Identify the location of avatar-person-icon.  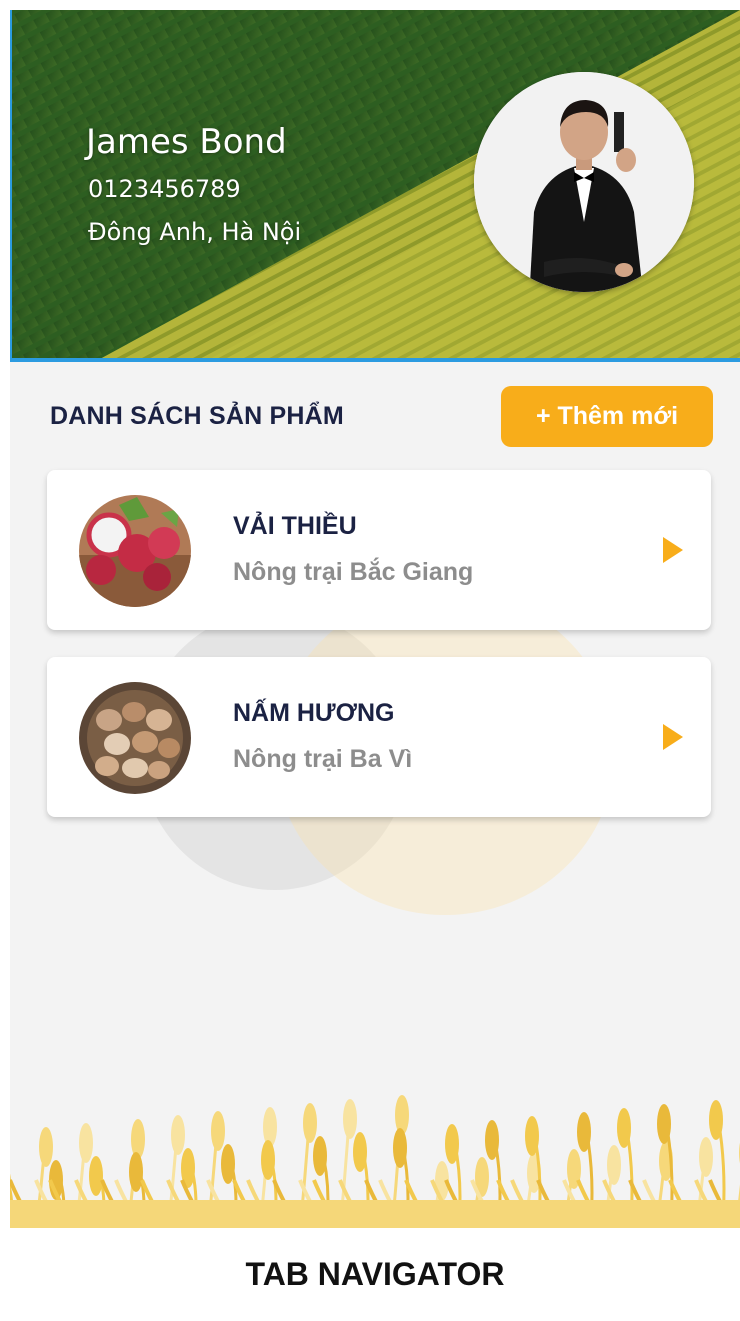
(584, 182).